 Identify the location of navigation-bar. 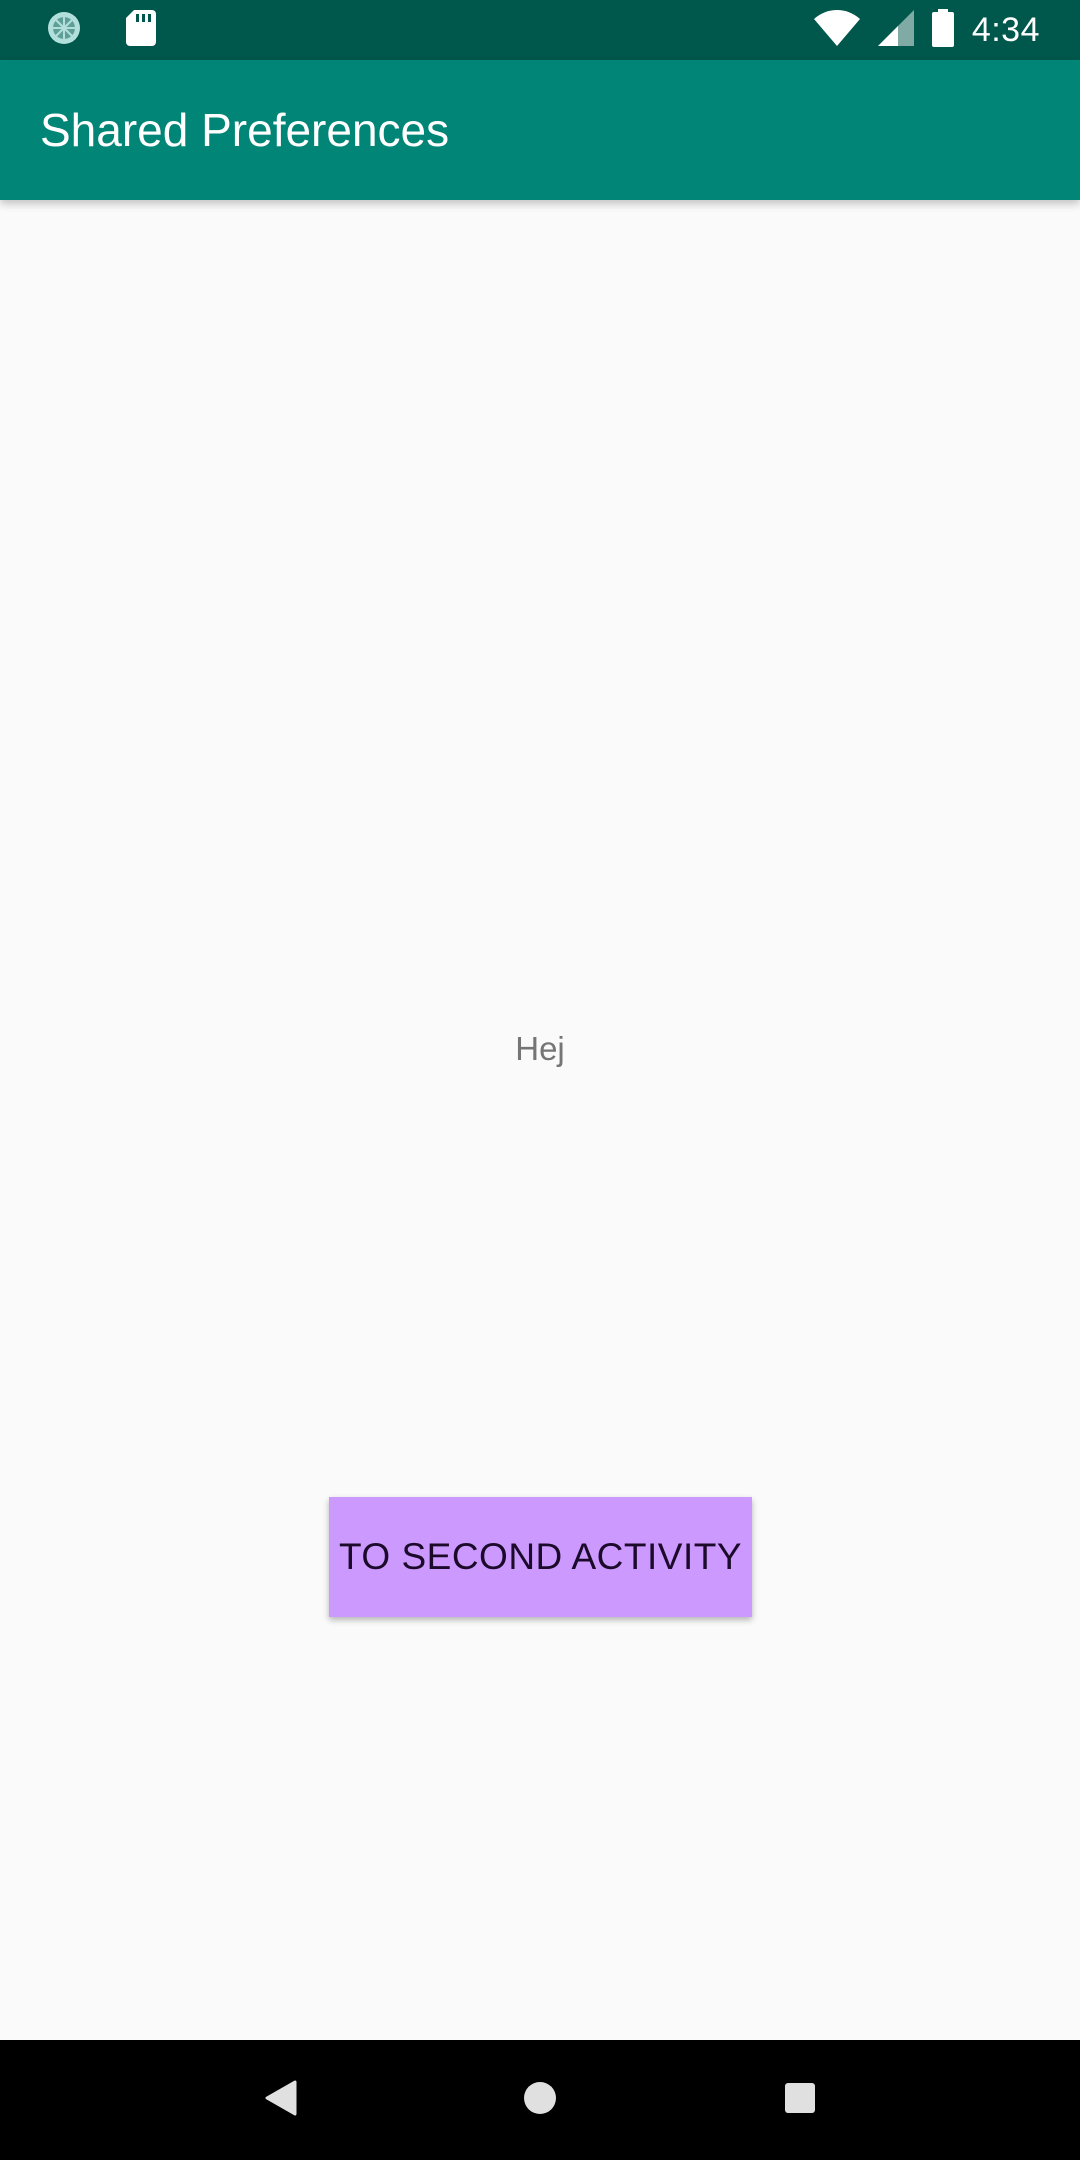
(540, 2100).